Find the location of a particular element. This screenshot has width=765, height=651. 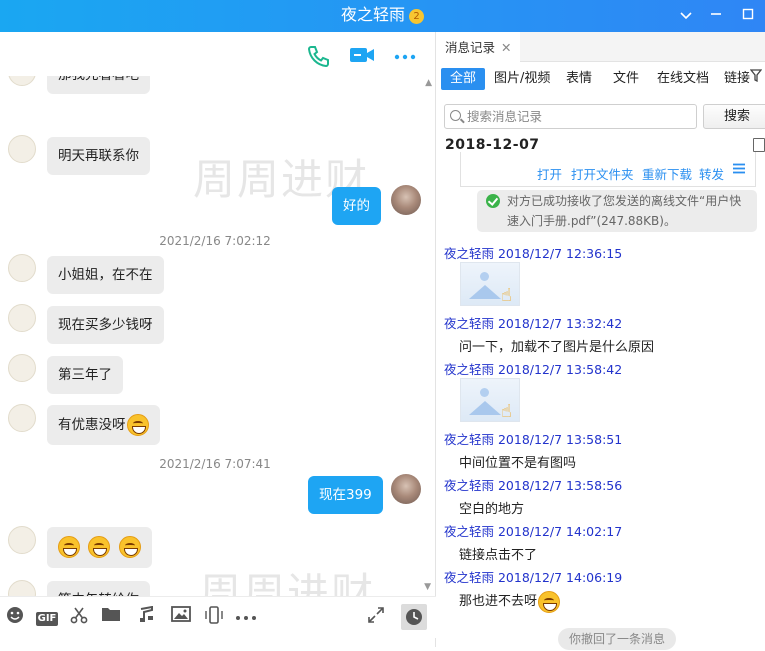

expand-icon is located at coordinates (376, 617).